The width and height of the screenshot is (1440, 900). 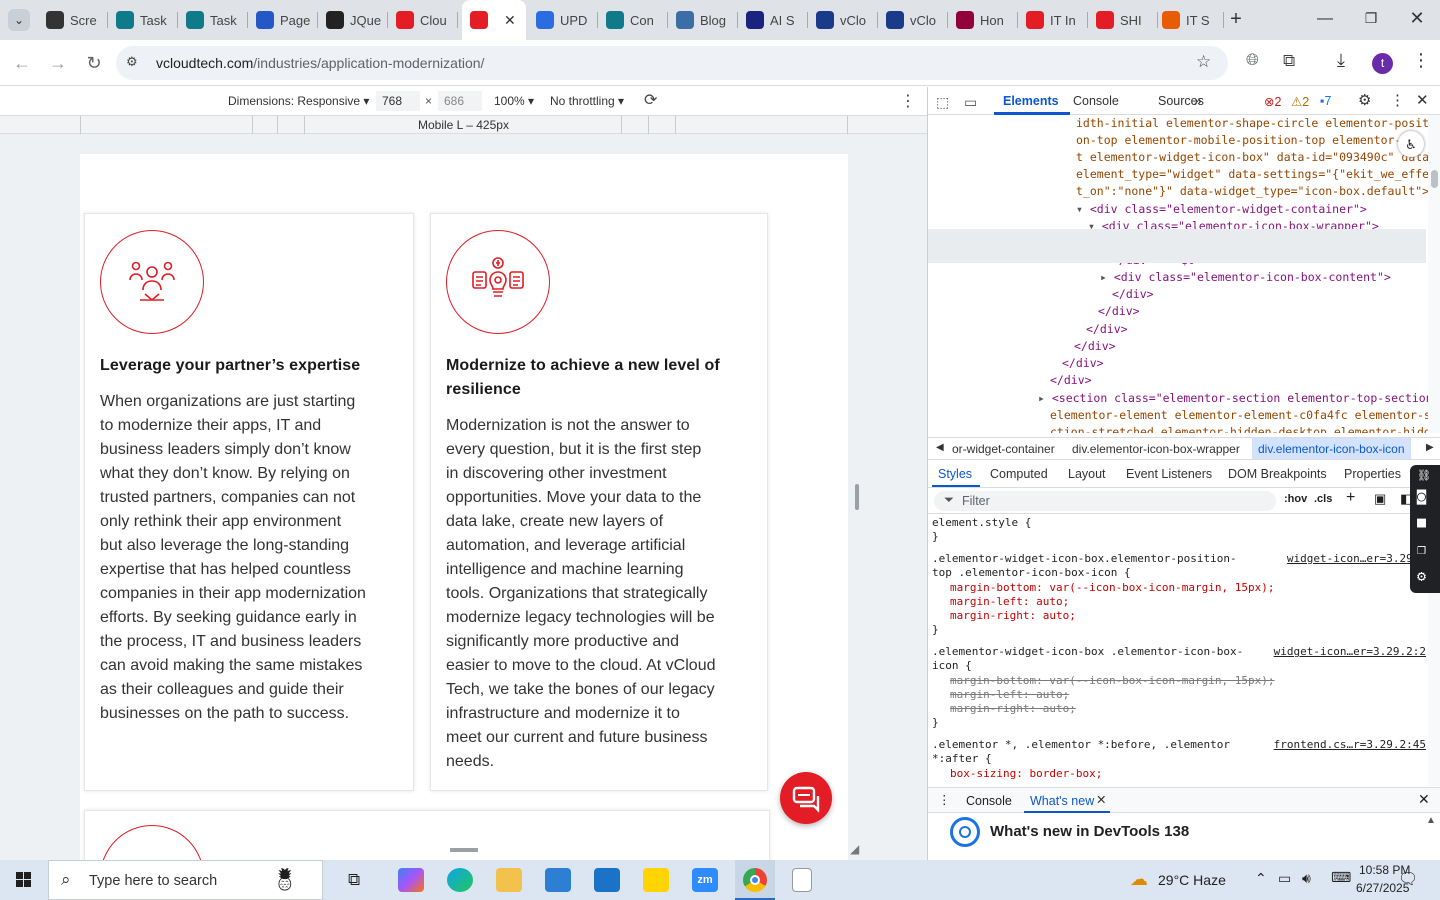 What do you see at coordinates (1408, 879) in the screenshot?
I see `notifications-icon: 🗨︎` at bounding box center [1408, 879].